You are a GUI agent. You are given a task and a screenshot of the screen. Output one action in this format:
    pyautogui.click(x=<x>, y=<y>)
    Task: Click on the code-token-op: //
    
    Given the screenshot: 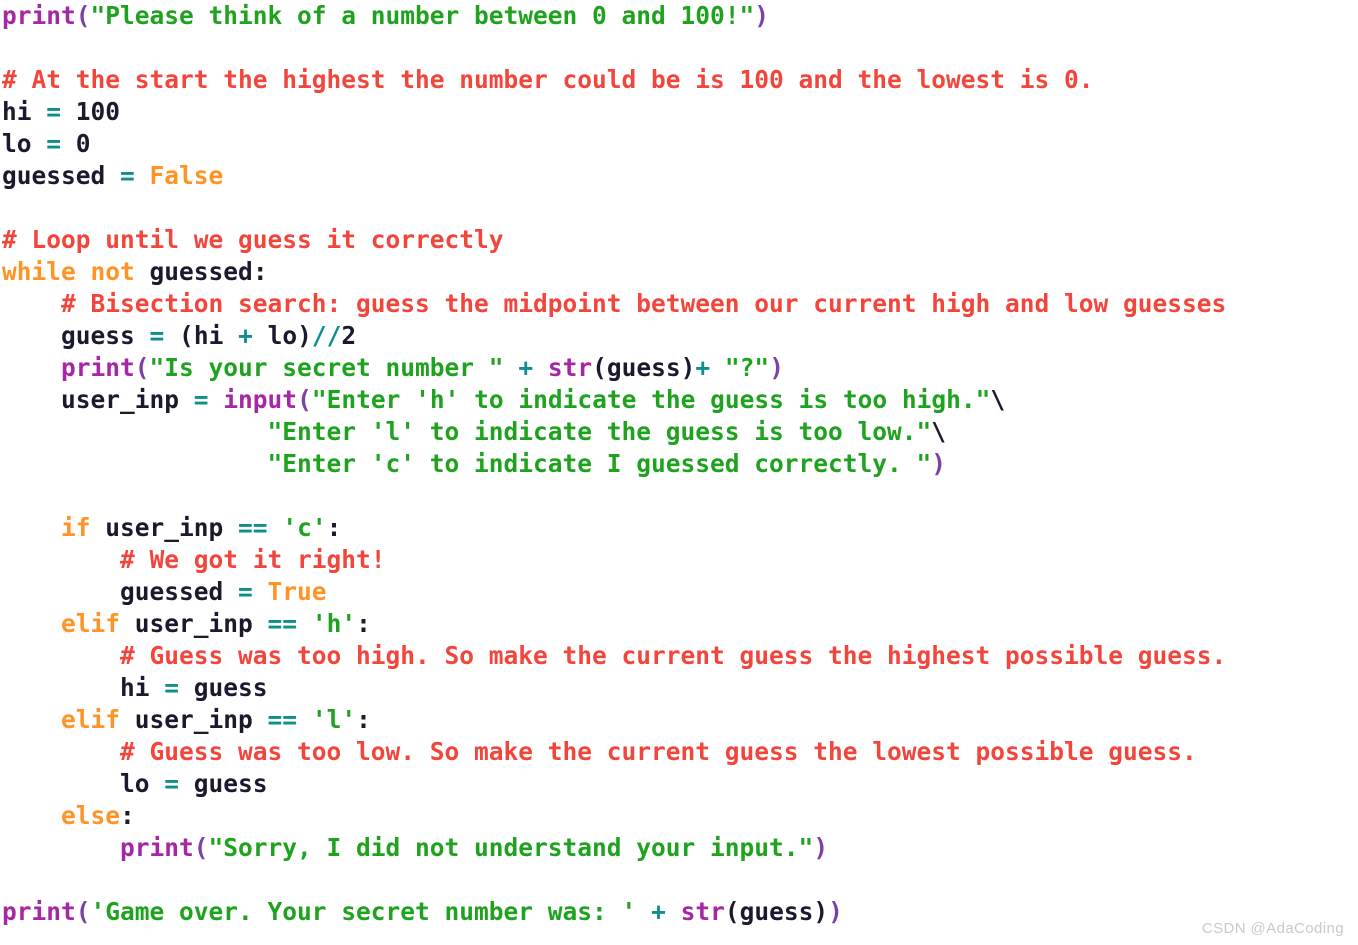 What is the action you would take?
    pyautogui.click(x=326, y=335)
    